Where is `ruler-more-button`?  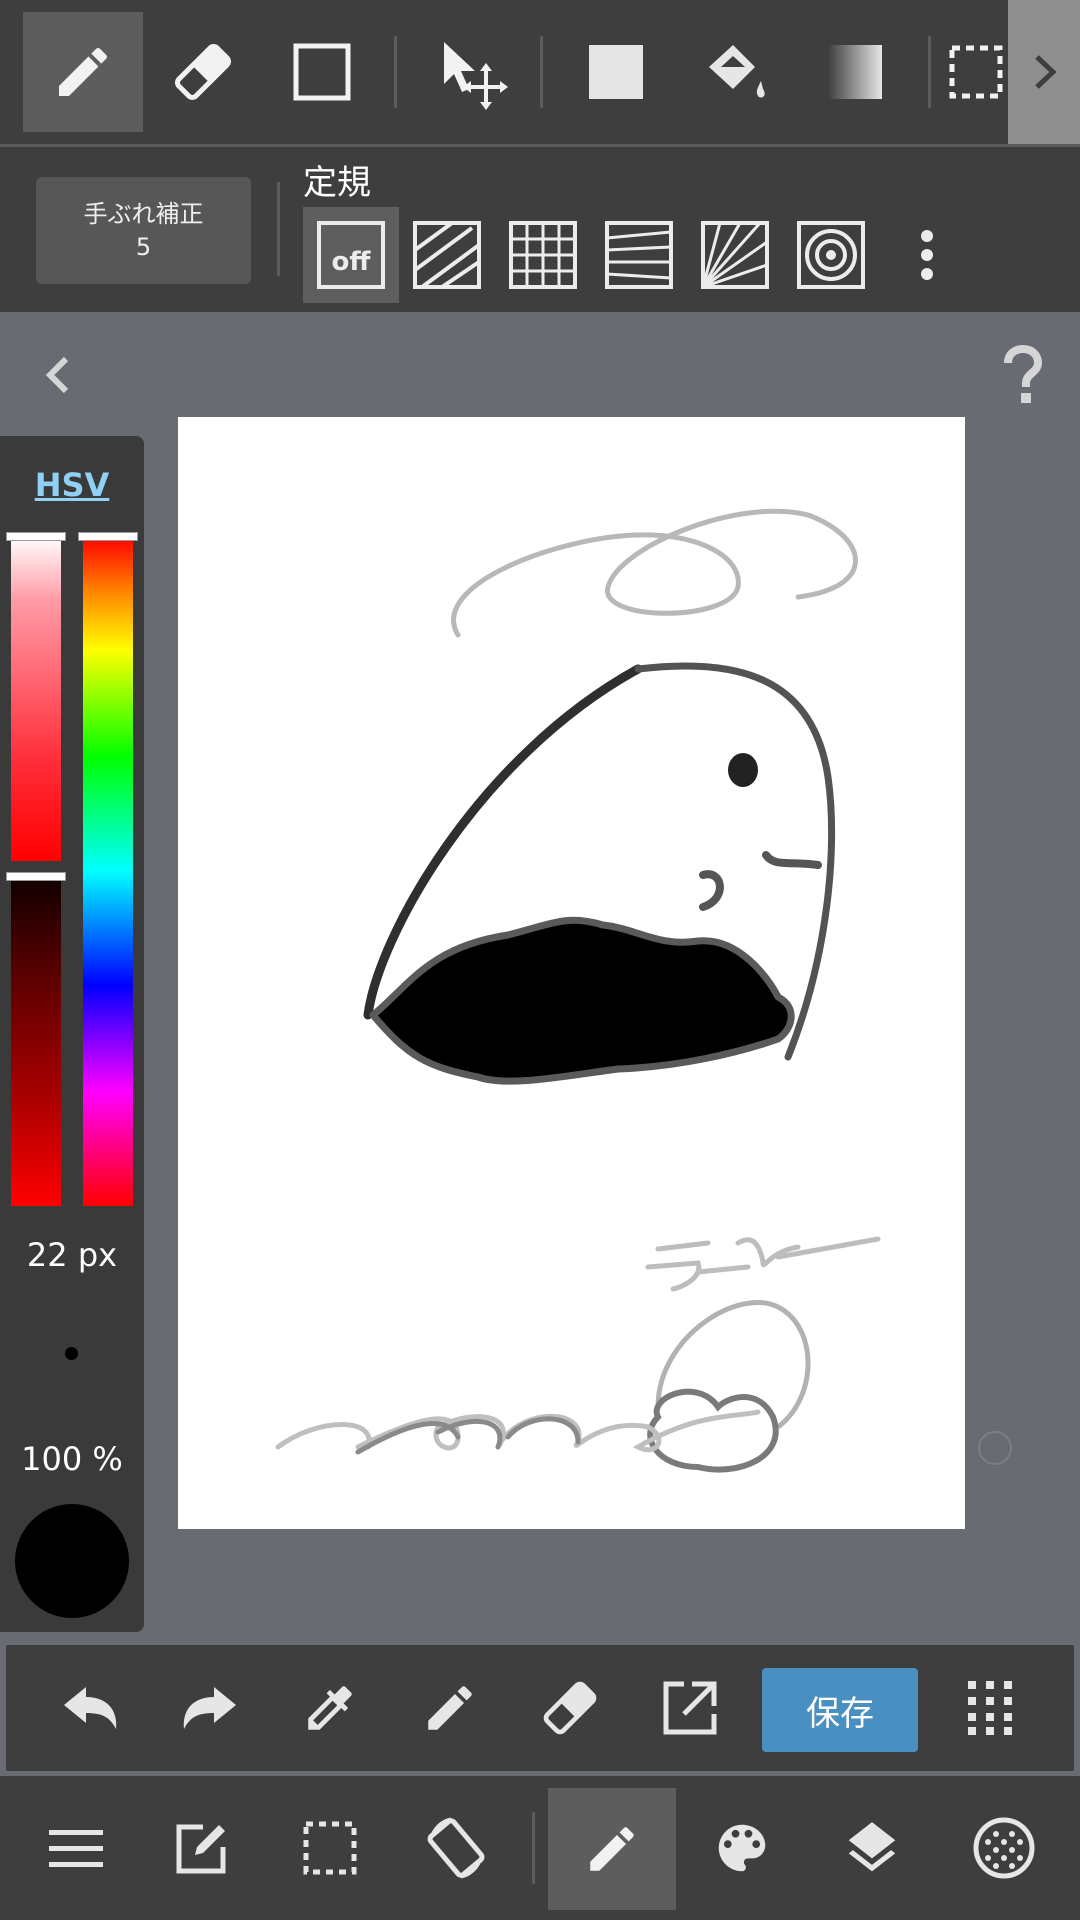 ruler-more-button is located at coordinates (927, 255).